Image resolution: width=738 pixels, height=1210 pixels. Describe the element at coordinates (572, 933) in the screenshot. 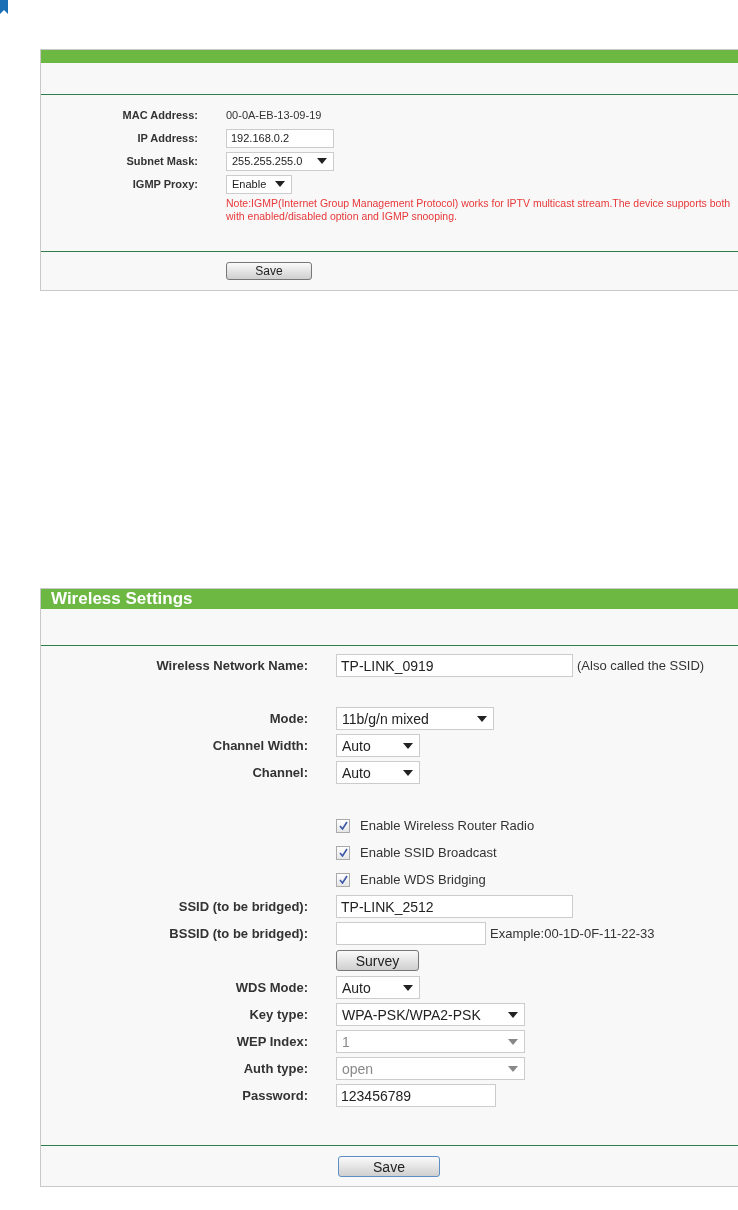

I see `field-hint: Example:00-1D-0F-11-22-33` at that location.